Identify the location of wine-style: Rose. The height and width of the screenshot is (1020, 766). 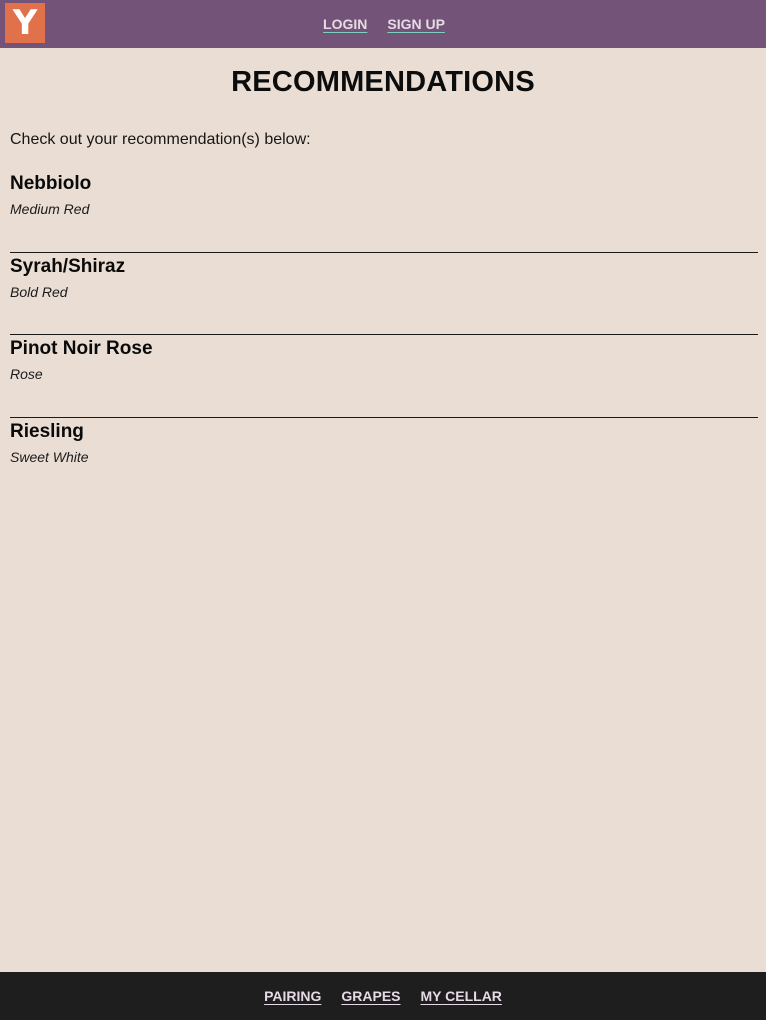
(26, 374).